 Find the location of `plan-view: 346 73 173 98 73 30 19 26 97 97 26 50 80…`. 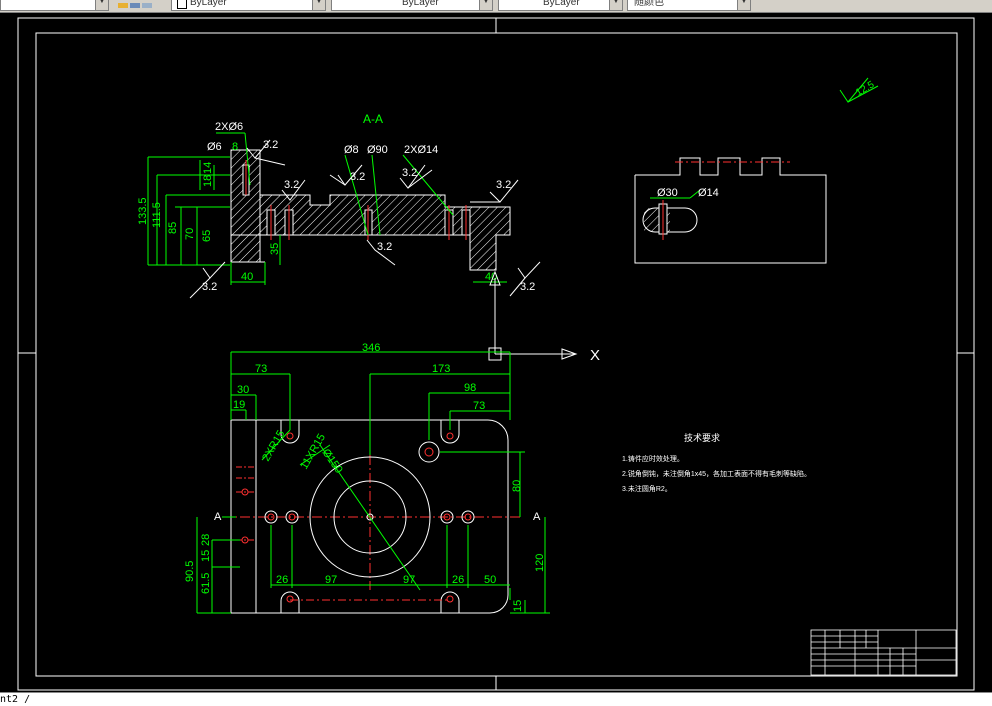

plan-view: 346 73 173 98 73 30 19 26 97 97 26 50 80… is located at coordinates (367, 478).